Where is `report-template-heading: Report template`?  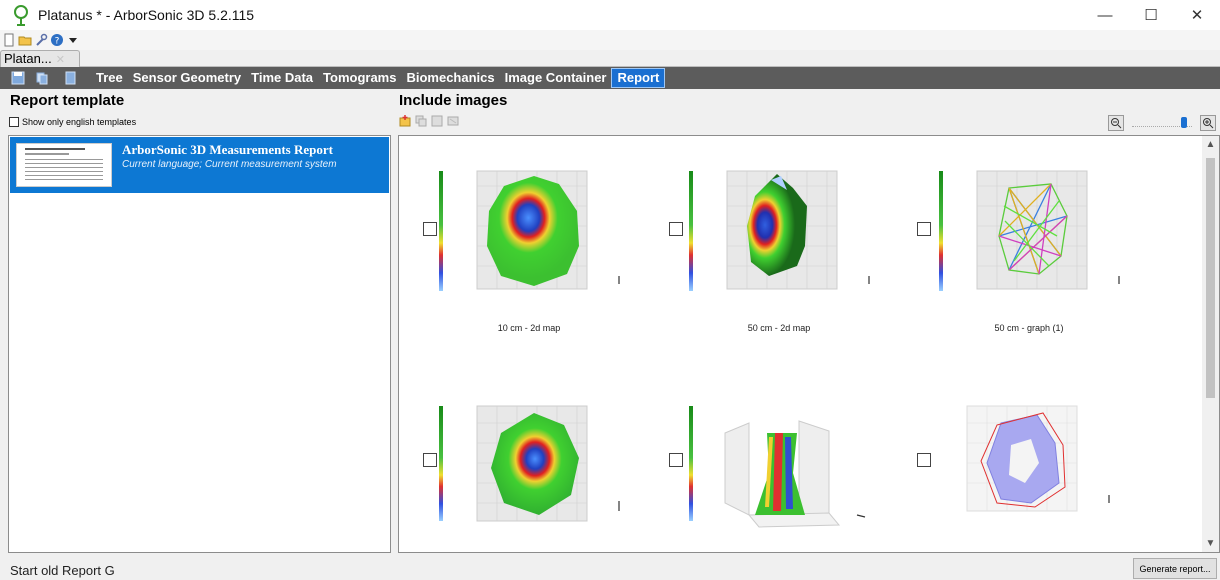
report-template-heading: Report template is located at coordinates (67, 100).